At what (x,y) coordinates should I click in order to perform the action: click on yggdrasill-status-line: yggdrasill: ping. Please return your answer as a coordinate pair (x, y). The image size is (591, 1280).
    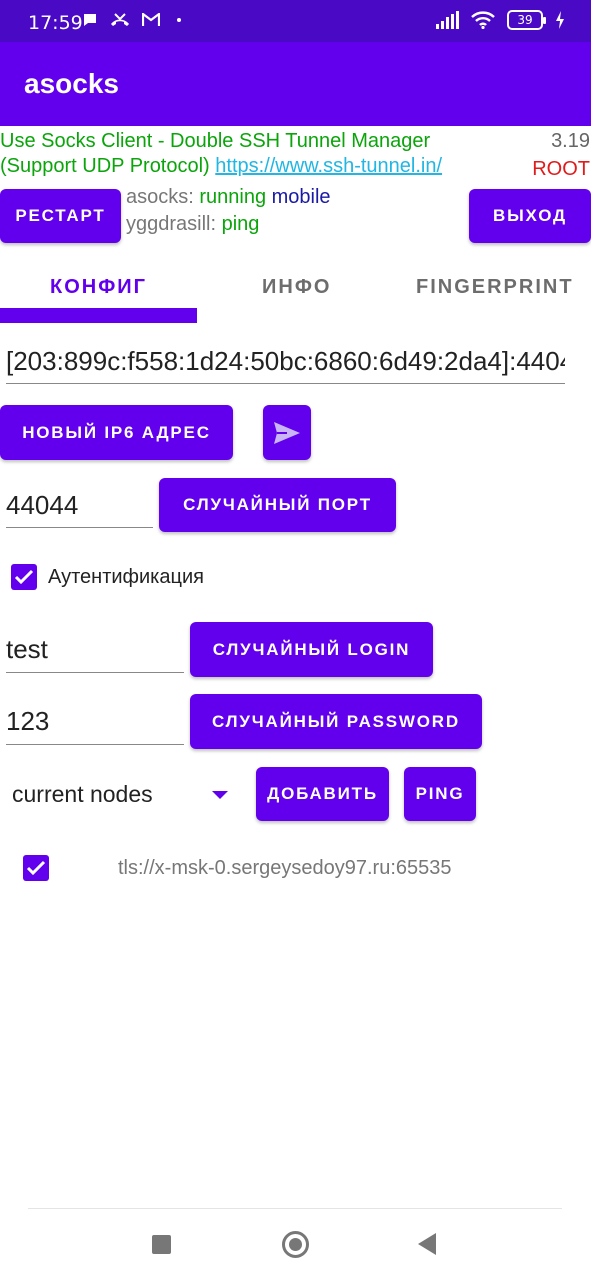
    Looking at the image, I should click on (228, 224).